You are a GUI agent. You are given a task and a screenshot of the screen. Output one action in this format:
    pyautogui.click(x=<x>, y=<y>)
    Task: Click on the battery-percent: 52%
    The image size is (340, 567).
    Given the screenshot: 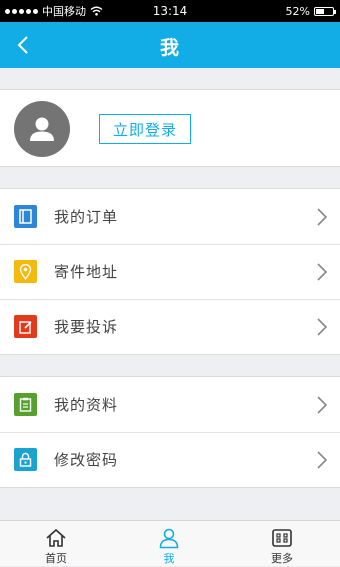 What is the action you would take?
    pyautogui.click(x=297, y=11)
    